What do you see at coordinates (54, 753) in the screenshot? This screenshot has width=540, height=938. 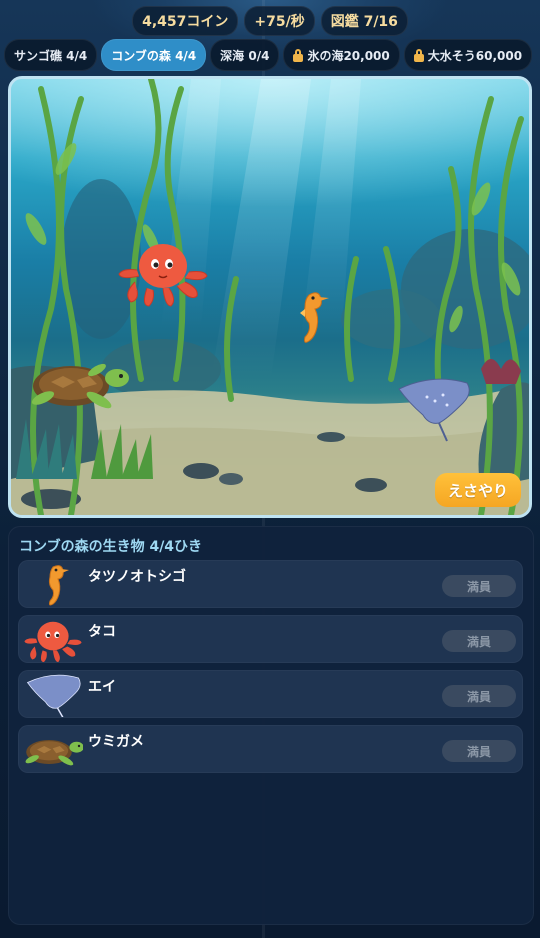 I see `turtle-icon` at bounding box center [54, 753].